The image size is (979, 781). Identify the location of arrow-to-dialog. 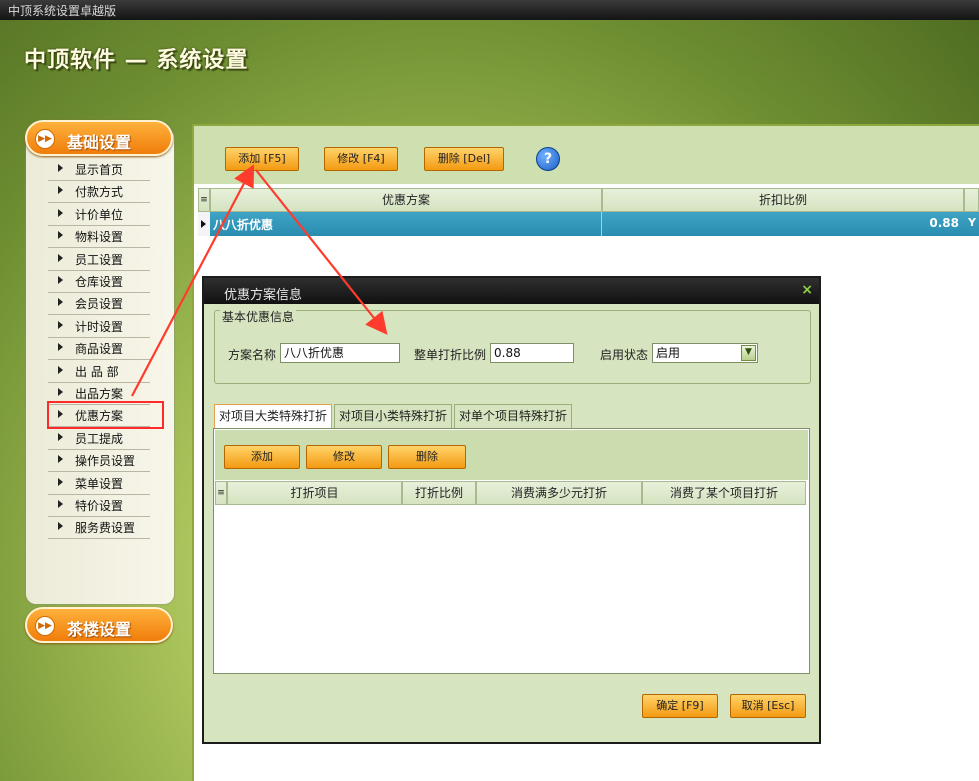
(321, 252).